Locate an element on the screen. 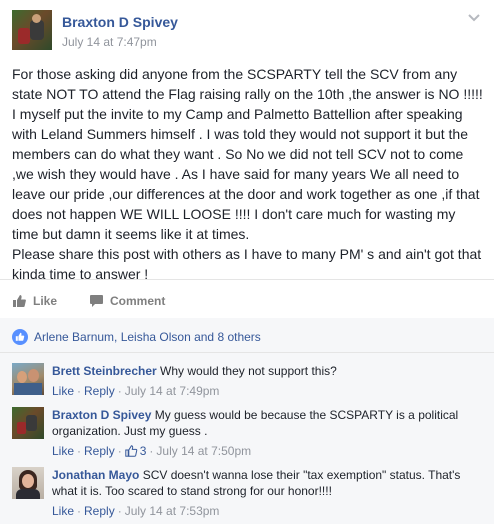  commenter-name: Braxton D Spivey is located at coordinates (101, 415).